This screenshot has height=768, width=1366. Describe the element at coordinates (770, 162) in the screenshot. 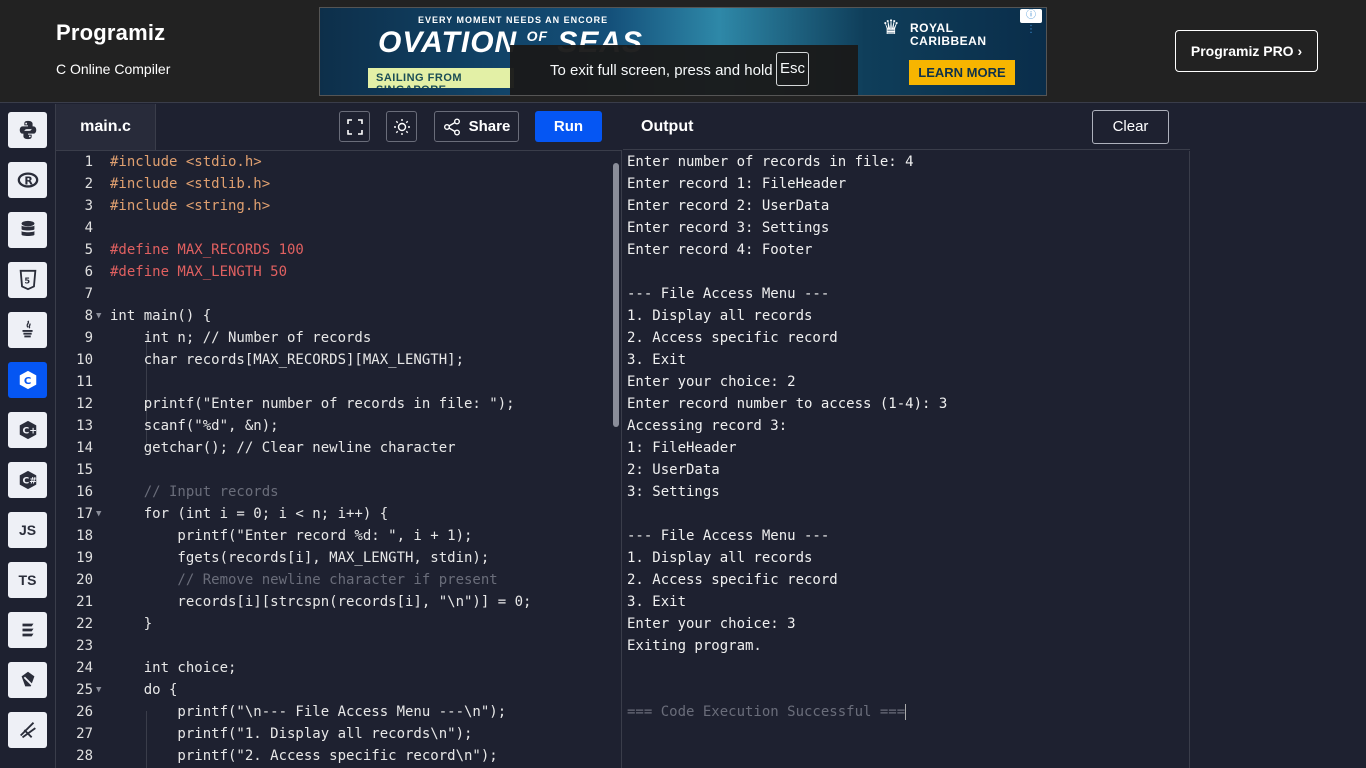

I see `output-line: Enter number of records in file: 4` at that location.